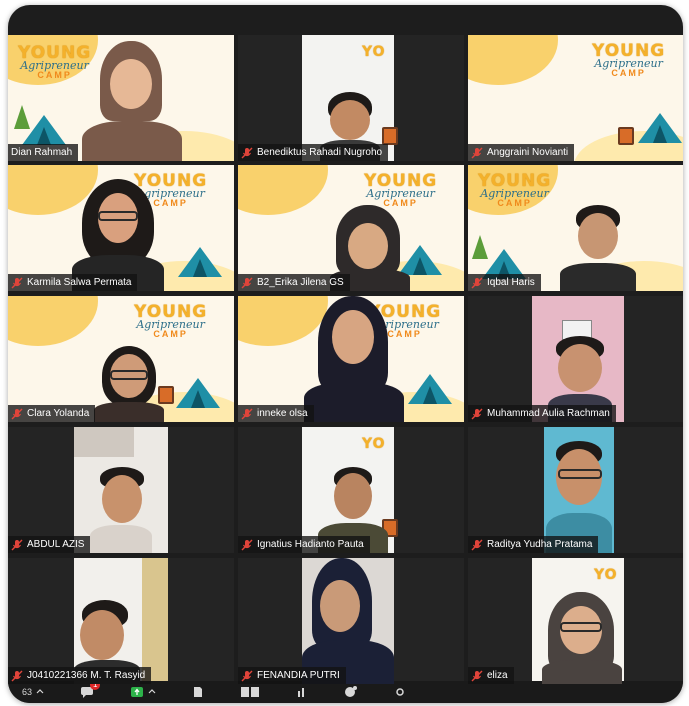 The image size is (689, 706). I want to click on emoji-icon, so click(351, 691).